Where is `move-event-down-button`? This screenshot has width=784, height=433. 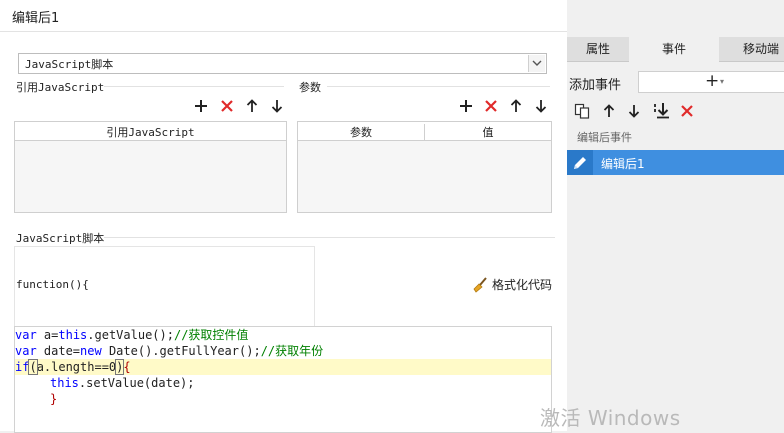
move-event-down-button is located at coordinates (634, 111).